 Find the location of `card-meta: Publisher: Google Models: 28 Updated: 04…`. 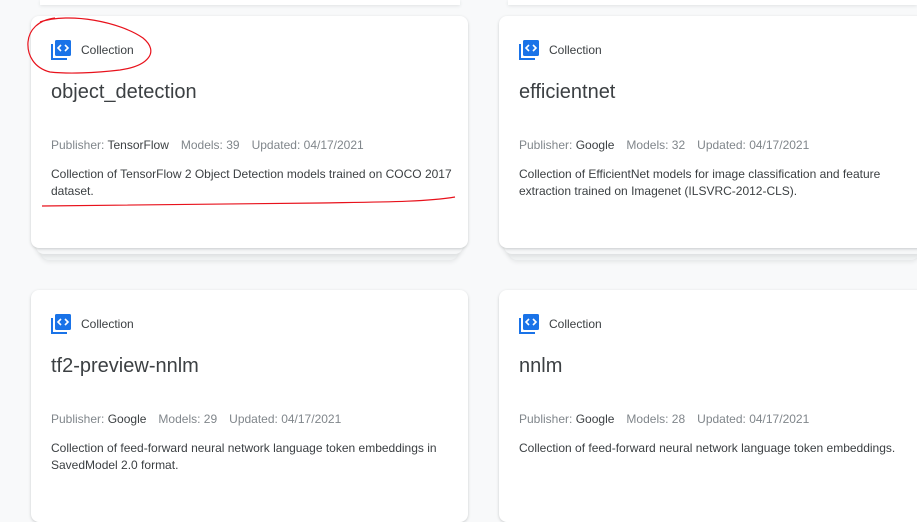

card-meta: Publisher: Google Models: 28 Updated: 04… is located at coordinates (714, 419).